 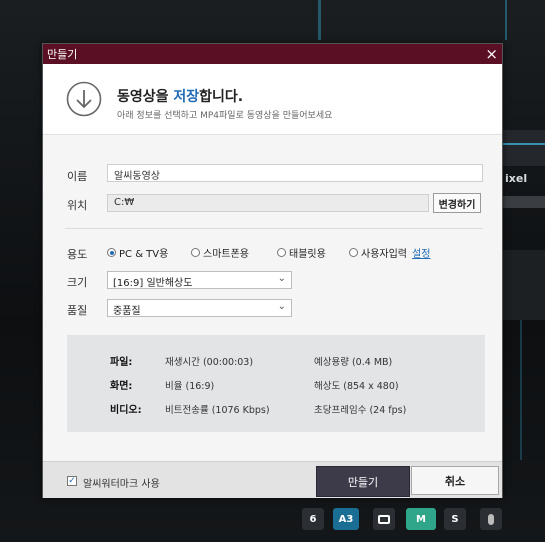 I want to click on screen-resolution: 해상도 (854 x 480), so click(x=356, y=386).